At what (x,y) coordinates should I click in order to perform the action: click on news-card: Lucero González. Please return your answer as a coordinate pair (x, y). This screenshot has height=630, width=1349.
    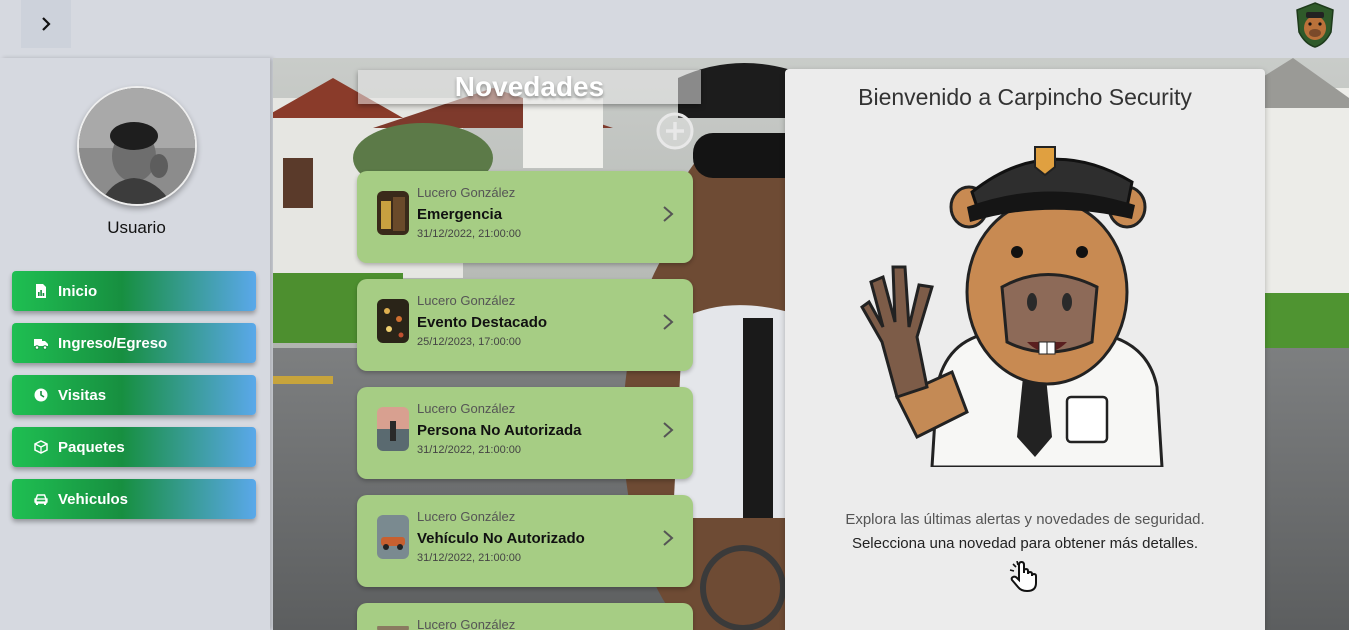
    Looking at the image, I should click on (525, 616).